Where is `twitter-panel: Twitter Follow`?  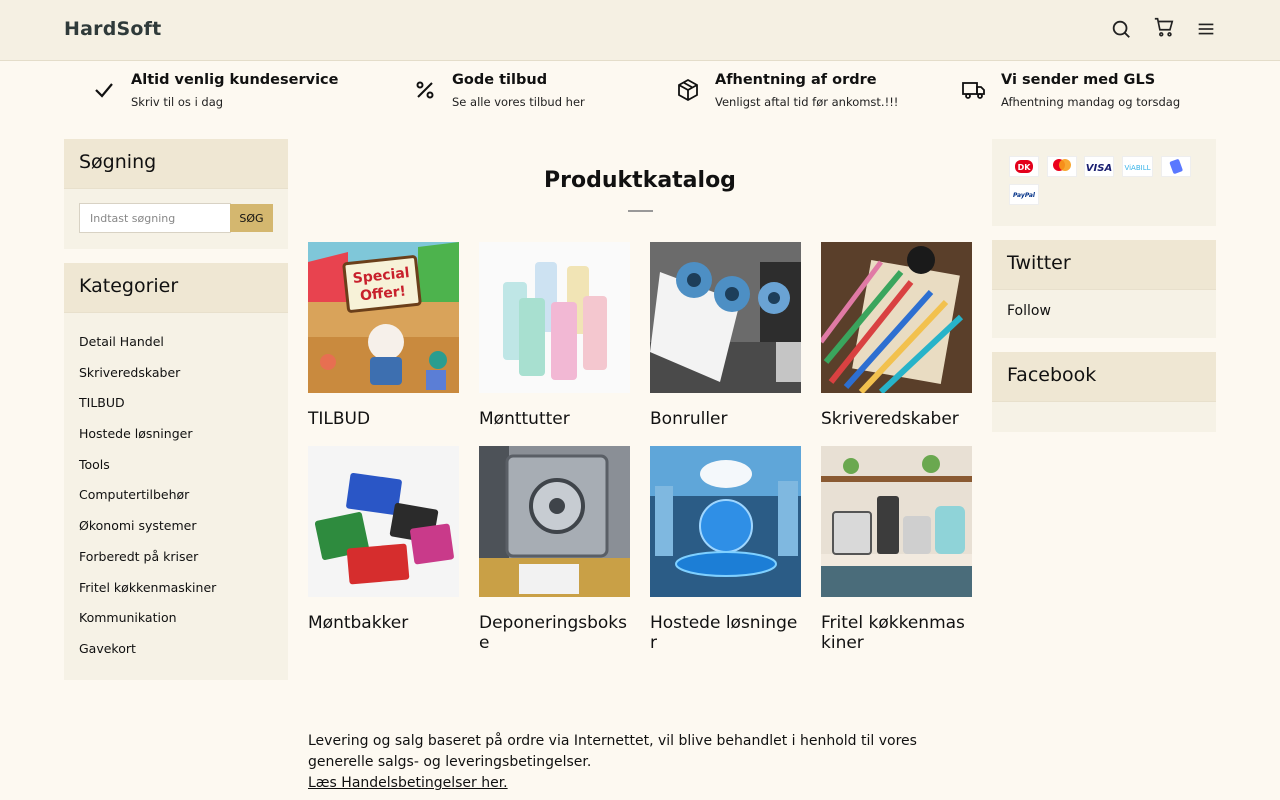 twitter-panel: Twitter Follow is located at coordinates (1104, 289).